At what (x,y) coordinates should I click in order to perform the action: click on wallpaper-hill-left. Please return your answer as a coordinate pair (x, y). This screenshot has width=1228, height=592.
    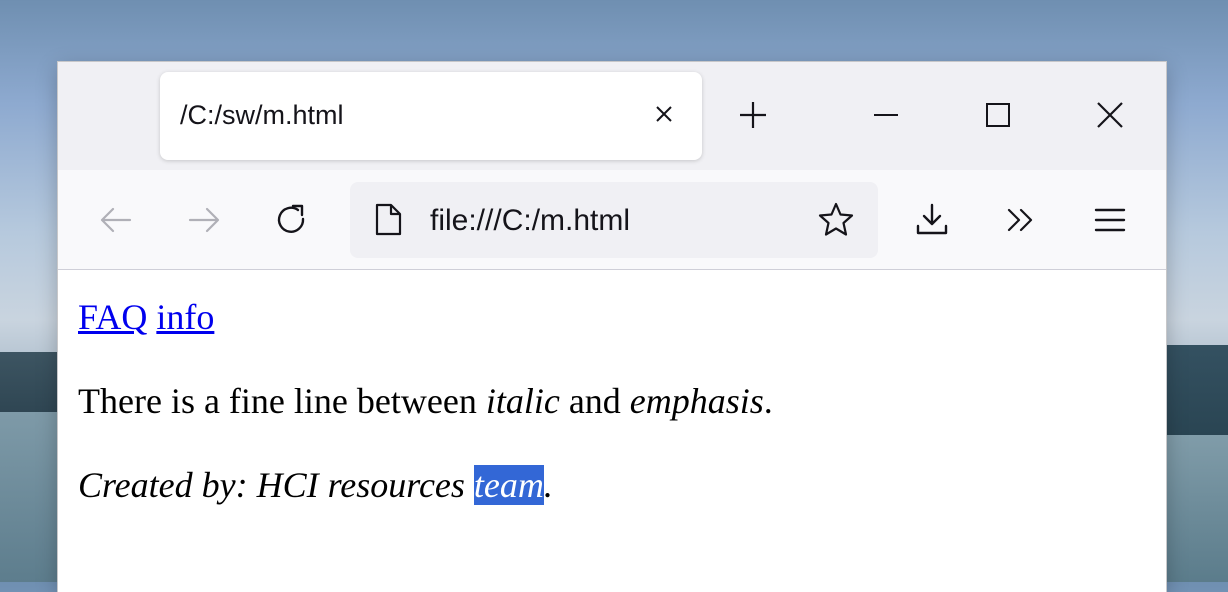
    Looking at the image, I should click on (29, 382).